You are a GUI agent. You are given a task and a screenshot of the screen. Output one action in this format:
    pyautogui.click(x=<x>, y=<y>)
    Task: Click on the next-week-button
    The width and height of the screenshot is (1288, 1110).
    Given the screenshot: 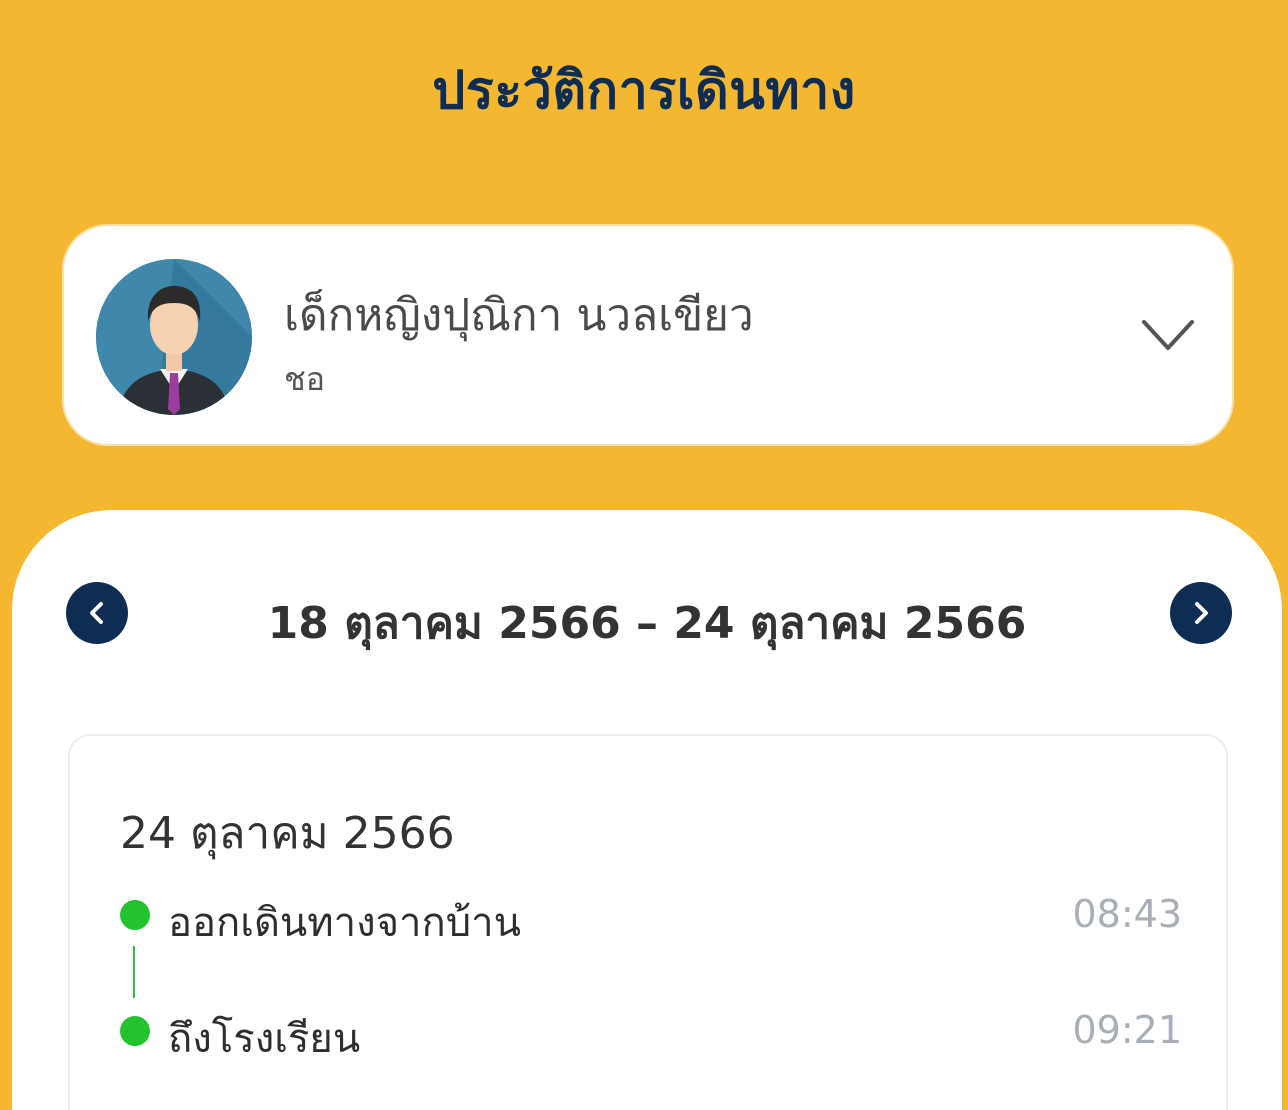 What is the action you would take?
    pyautogui.click(x=1201, y=613)
    